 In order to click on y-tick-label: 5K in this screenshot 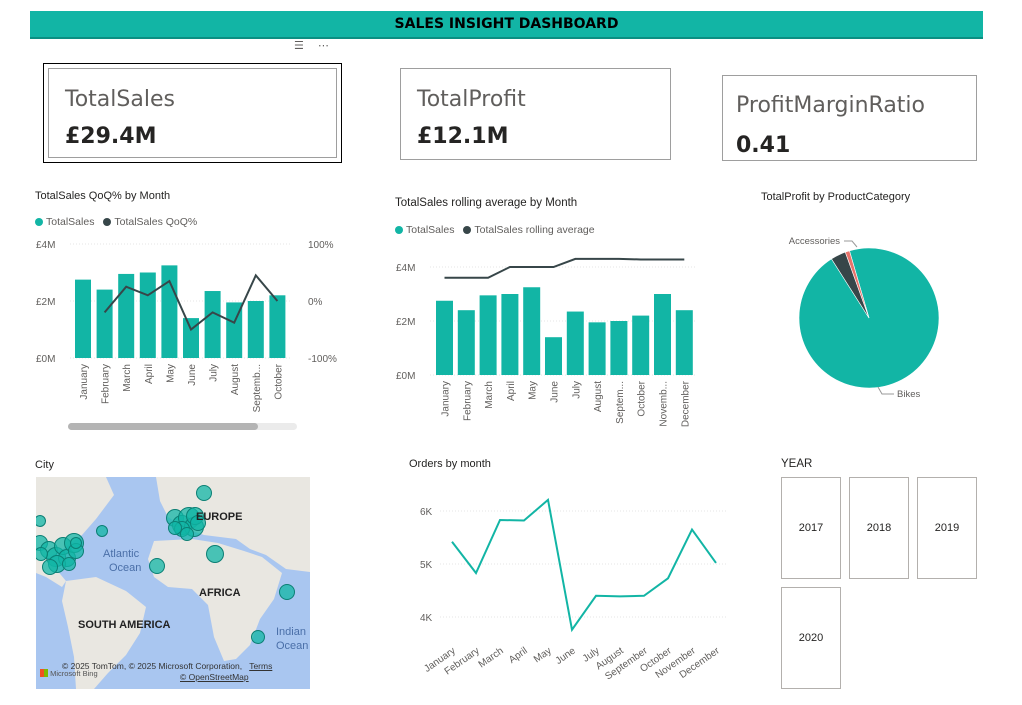, I will do `click(426, 565)`.